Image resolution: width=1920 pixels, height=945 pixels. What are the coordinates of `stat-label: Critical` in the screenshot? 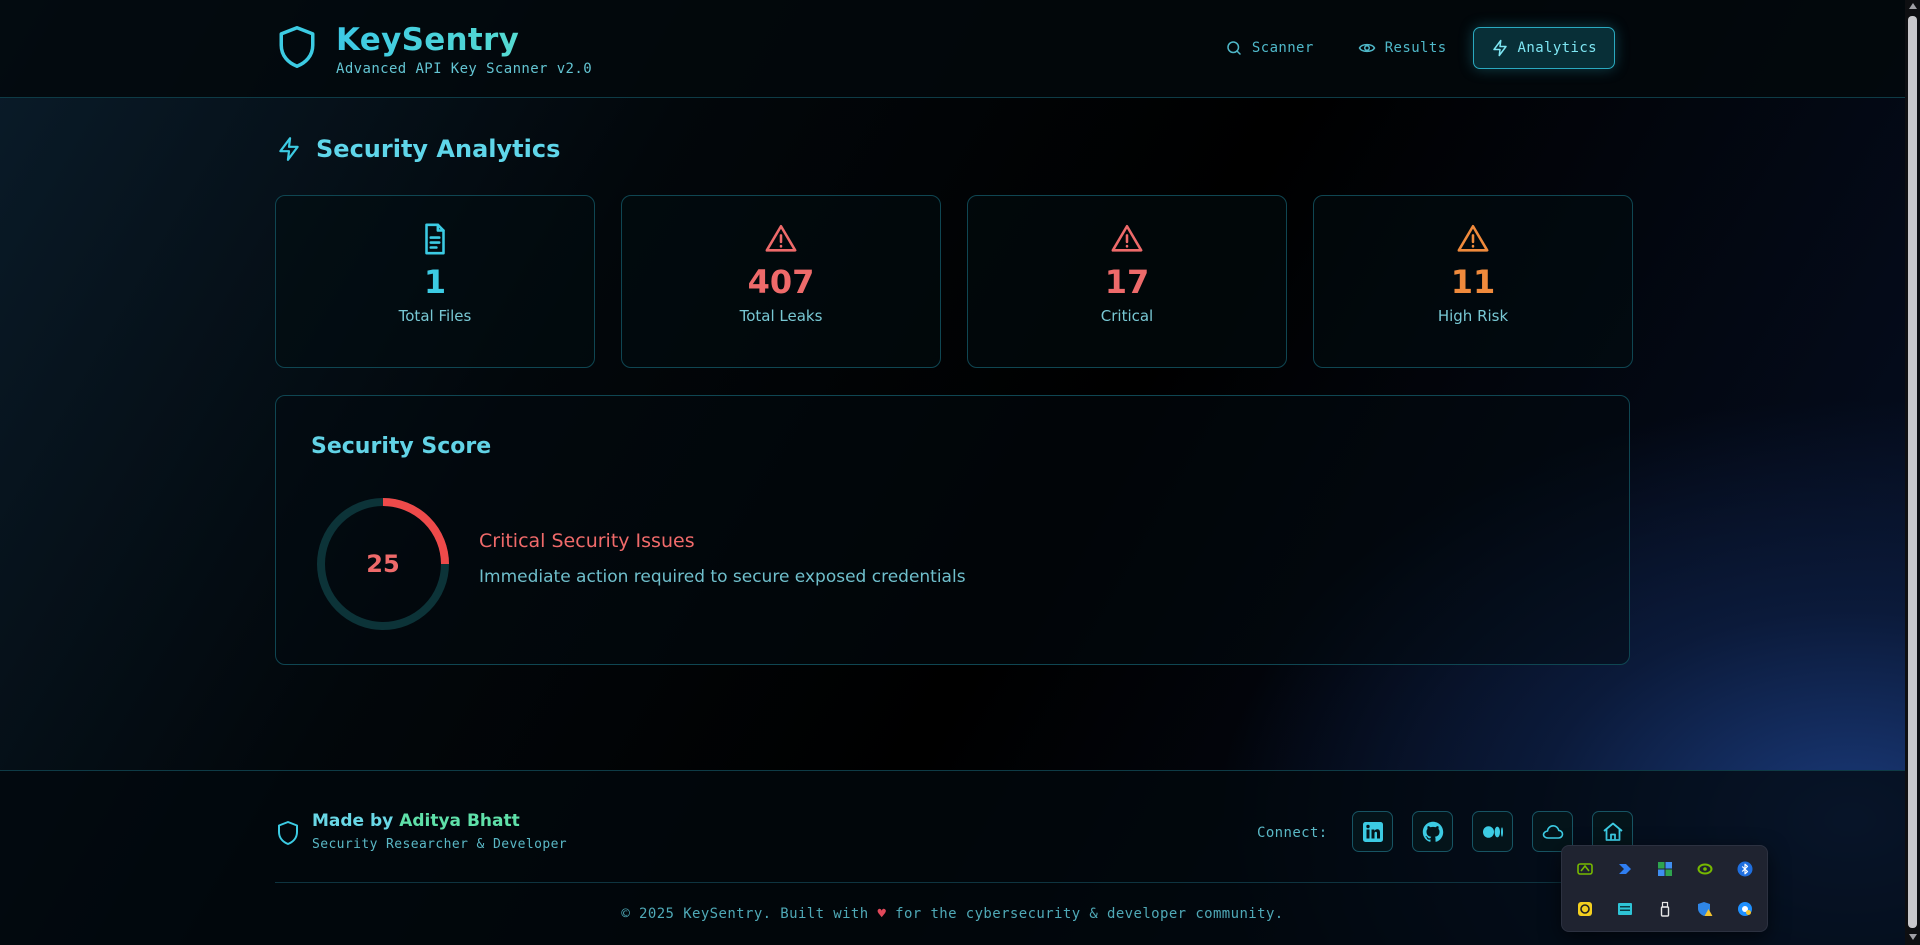 It's located at (1127, 316).